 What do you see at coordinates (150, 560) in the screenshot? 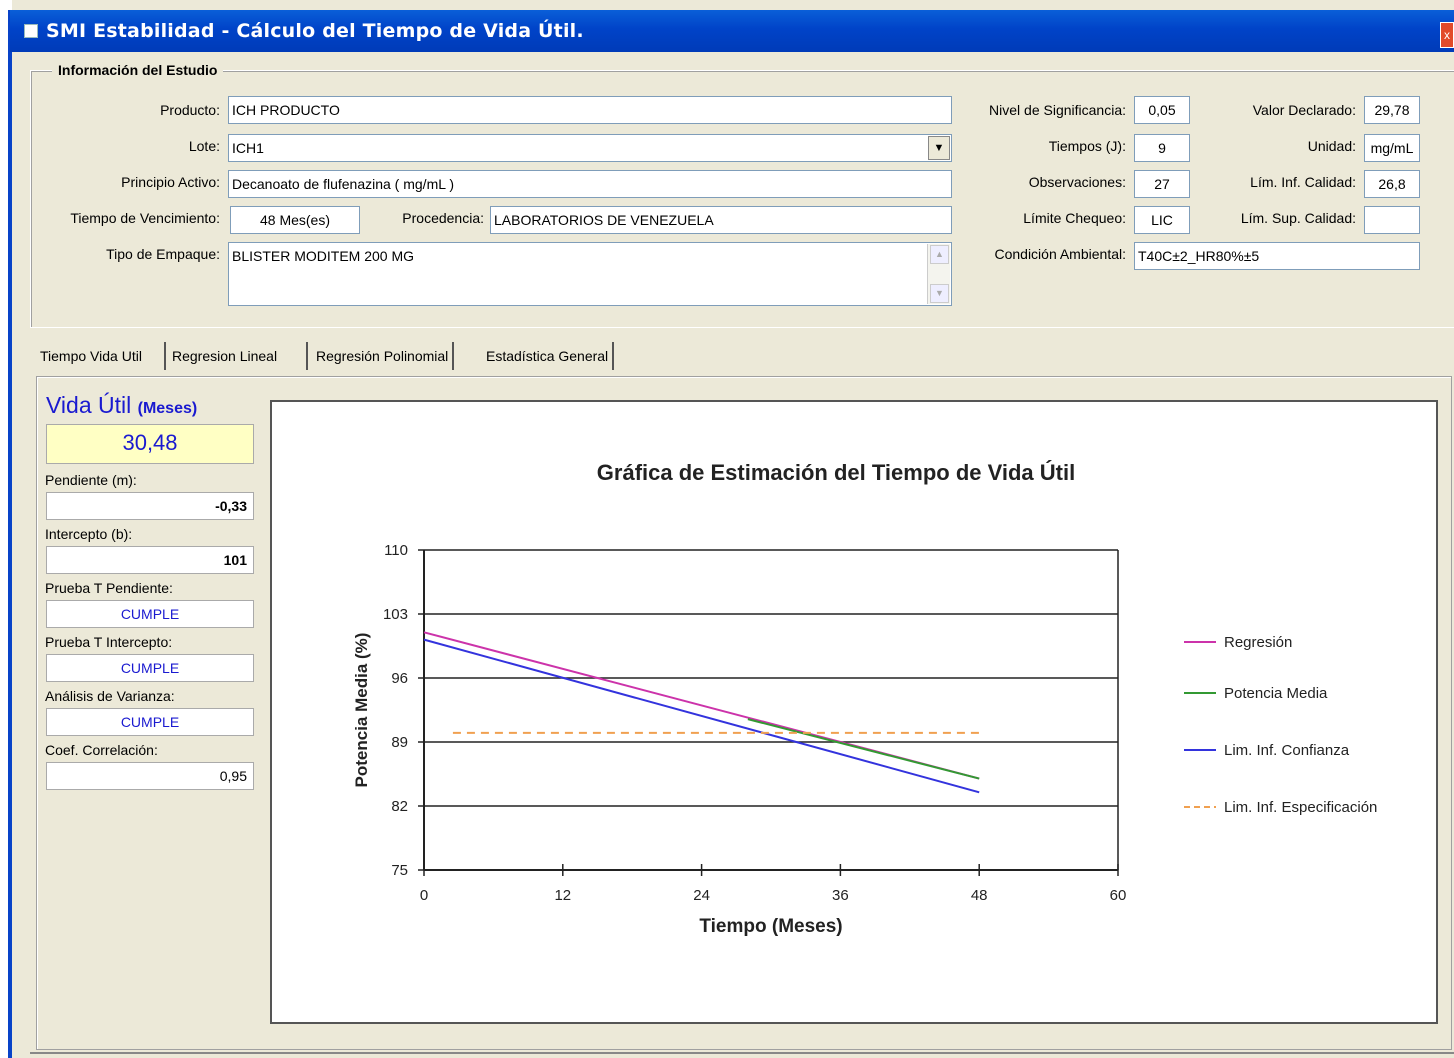
I see `intercepto-field: 101` at bounding box center [150, 560].